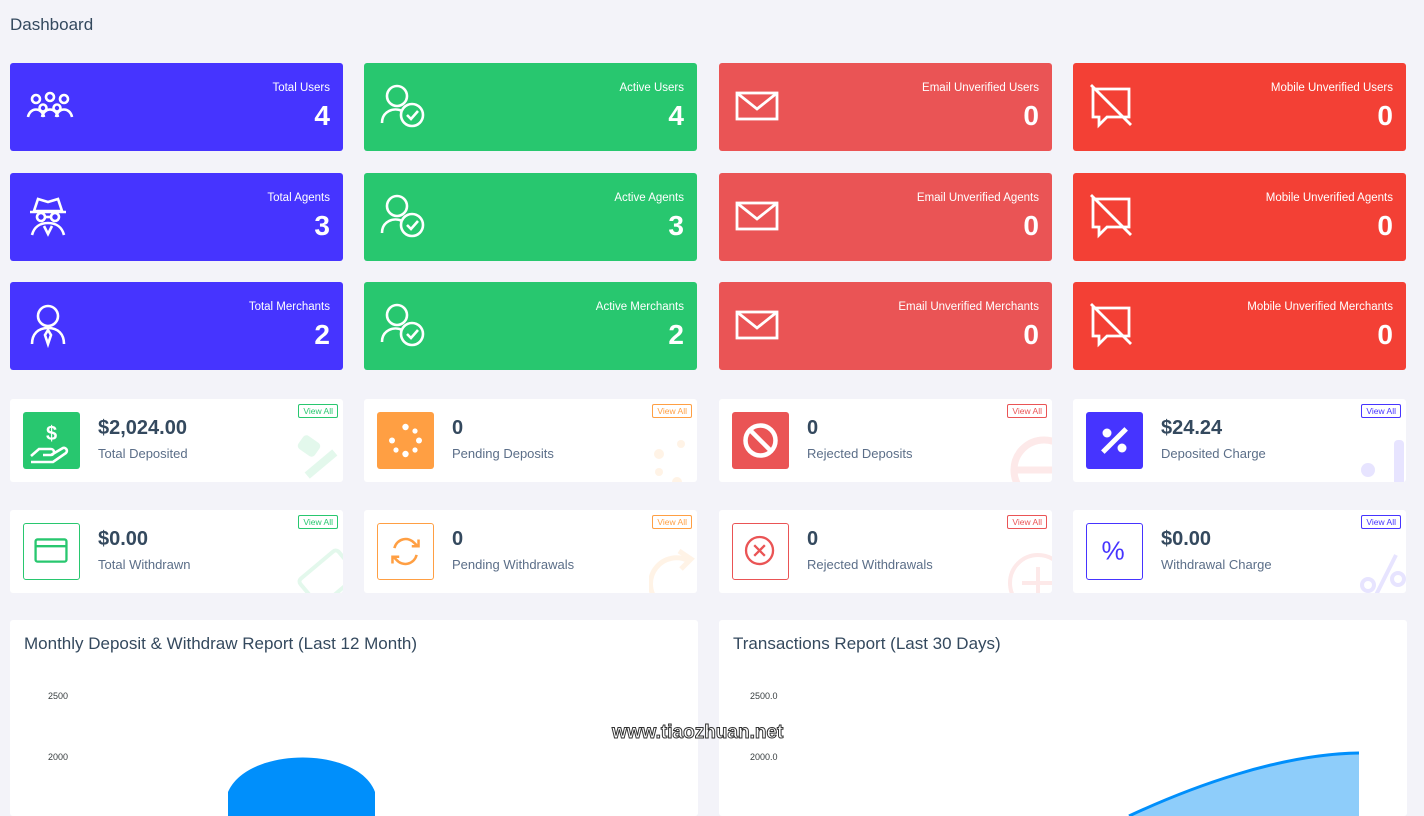  Describe the element at coordinates (1216, 564) in the screenshot. I see `widget-label: Withdrawal Charge` at that location.